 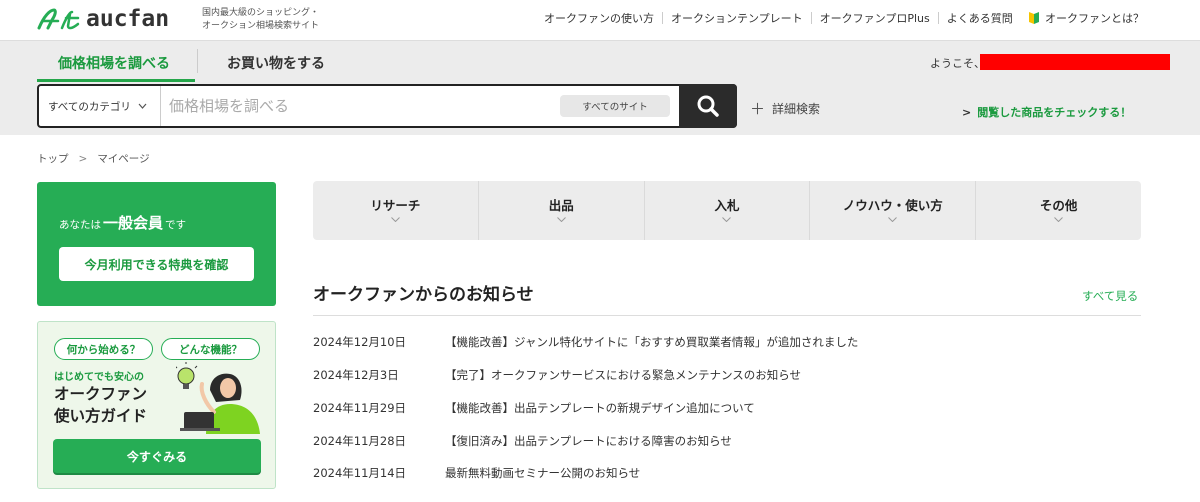 I want to click on tab-price-research: 価格相場を調べる, so click(x=114, y=63).